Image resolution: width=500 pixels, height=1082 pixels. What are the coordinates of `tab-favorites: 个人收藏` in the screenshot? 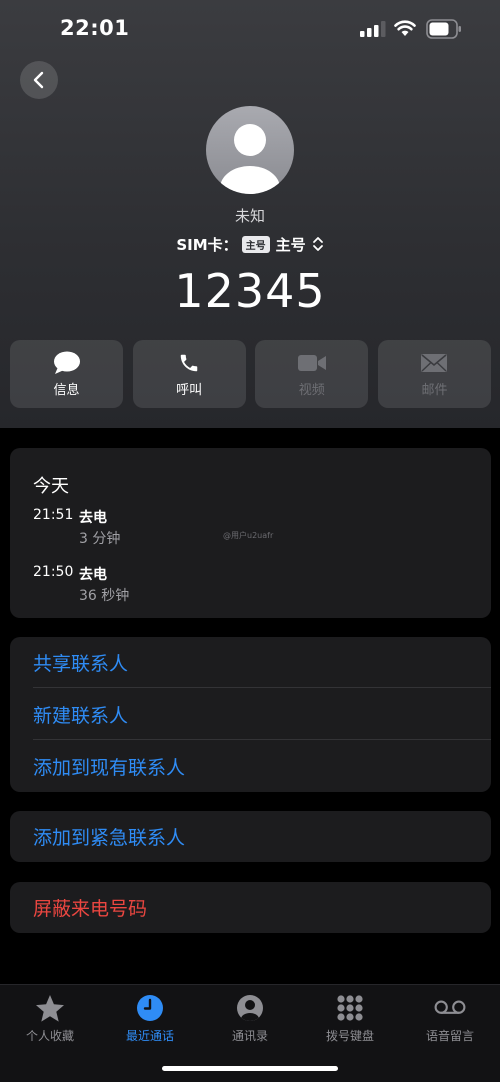 It's located at (50, 1021).